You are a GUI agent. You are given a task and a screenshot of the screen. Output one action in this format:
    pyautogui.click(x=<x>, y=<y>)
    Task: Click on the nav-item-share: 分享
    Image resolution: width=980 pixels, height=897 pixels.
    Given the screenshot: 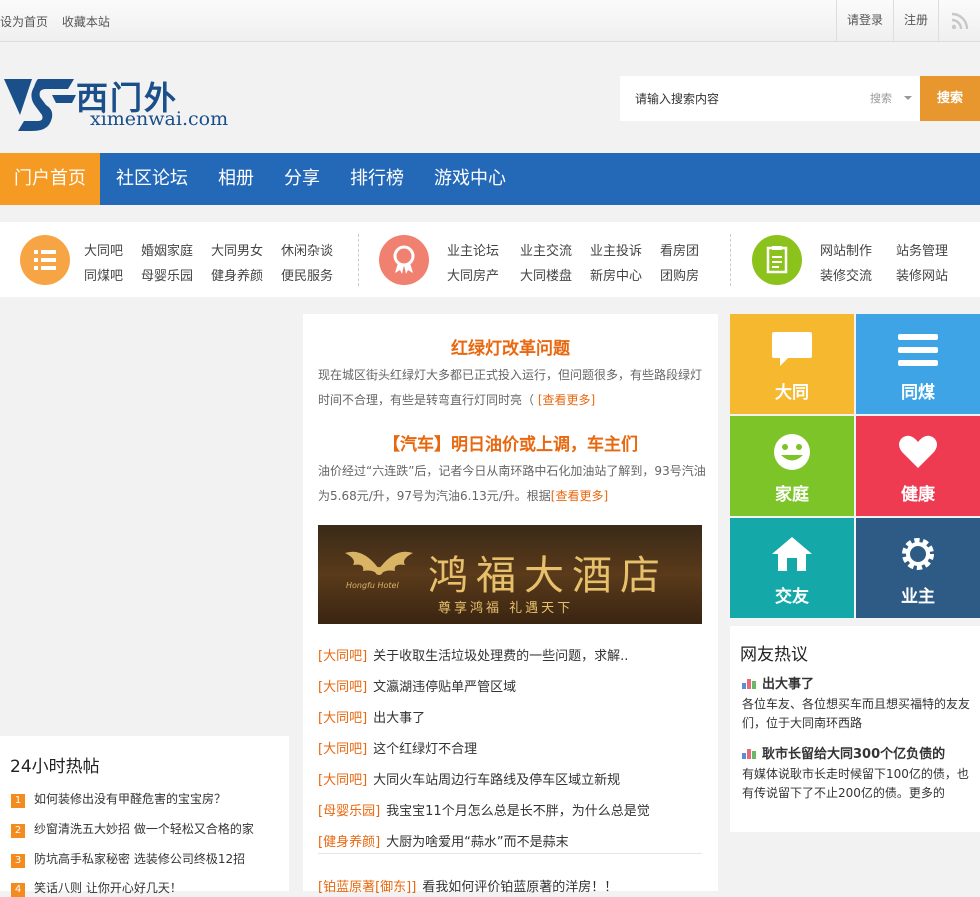 What is the action you would take?
    pyautogui.click(x=302, y=179)
    